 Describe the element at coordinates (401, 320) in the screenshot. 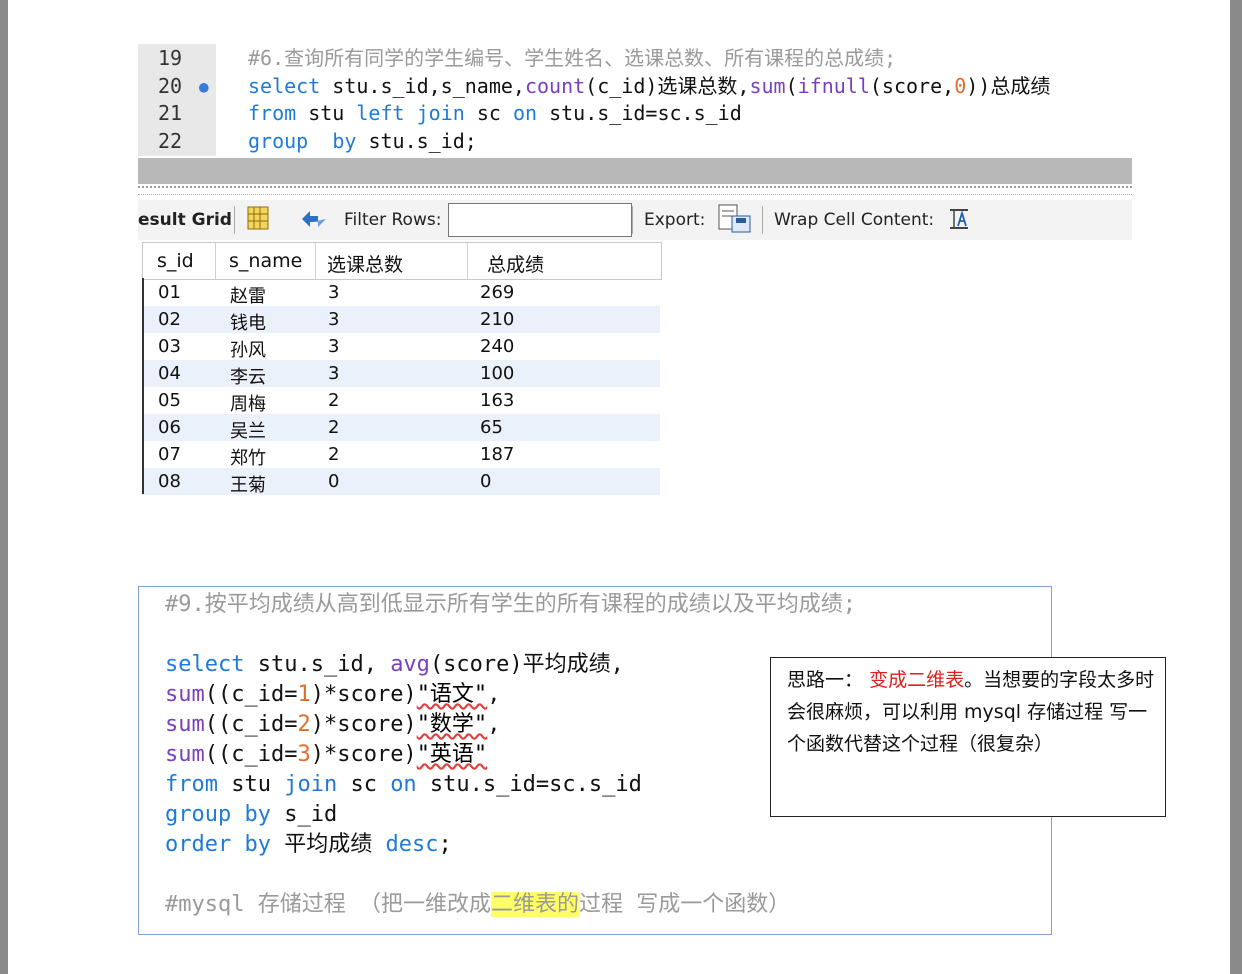

I see `table-row: 02 钱电 3 210` at that location.